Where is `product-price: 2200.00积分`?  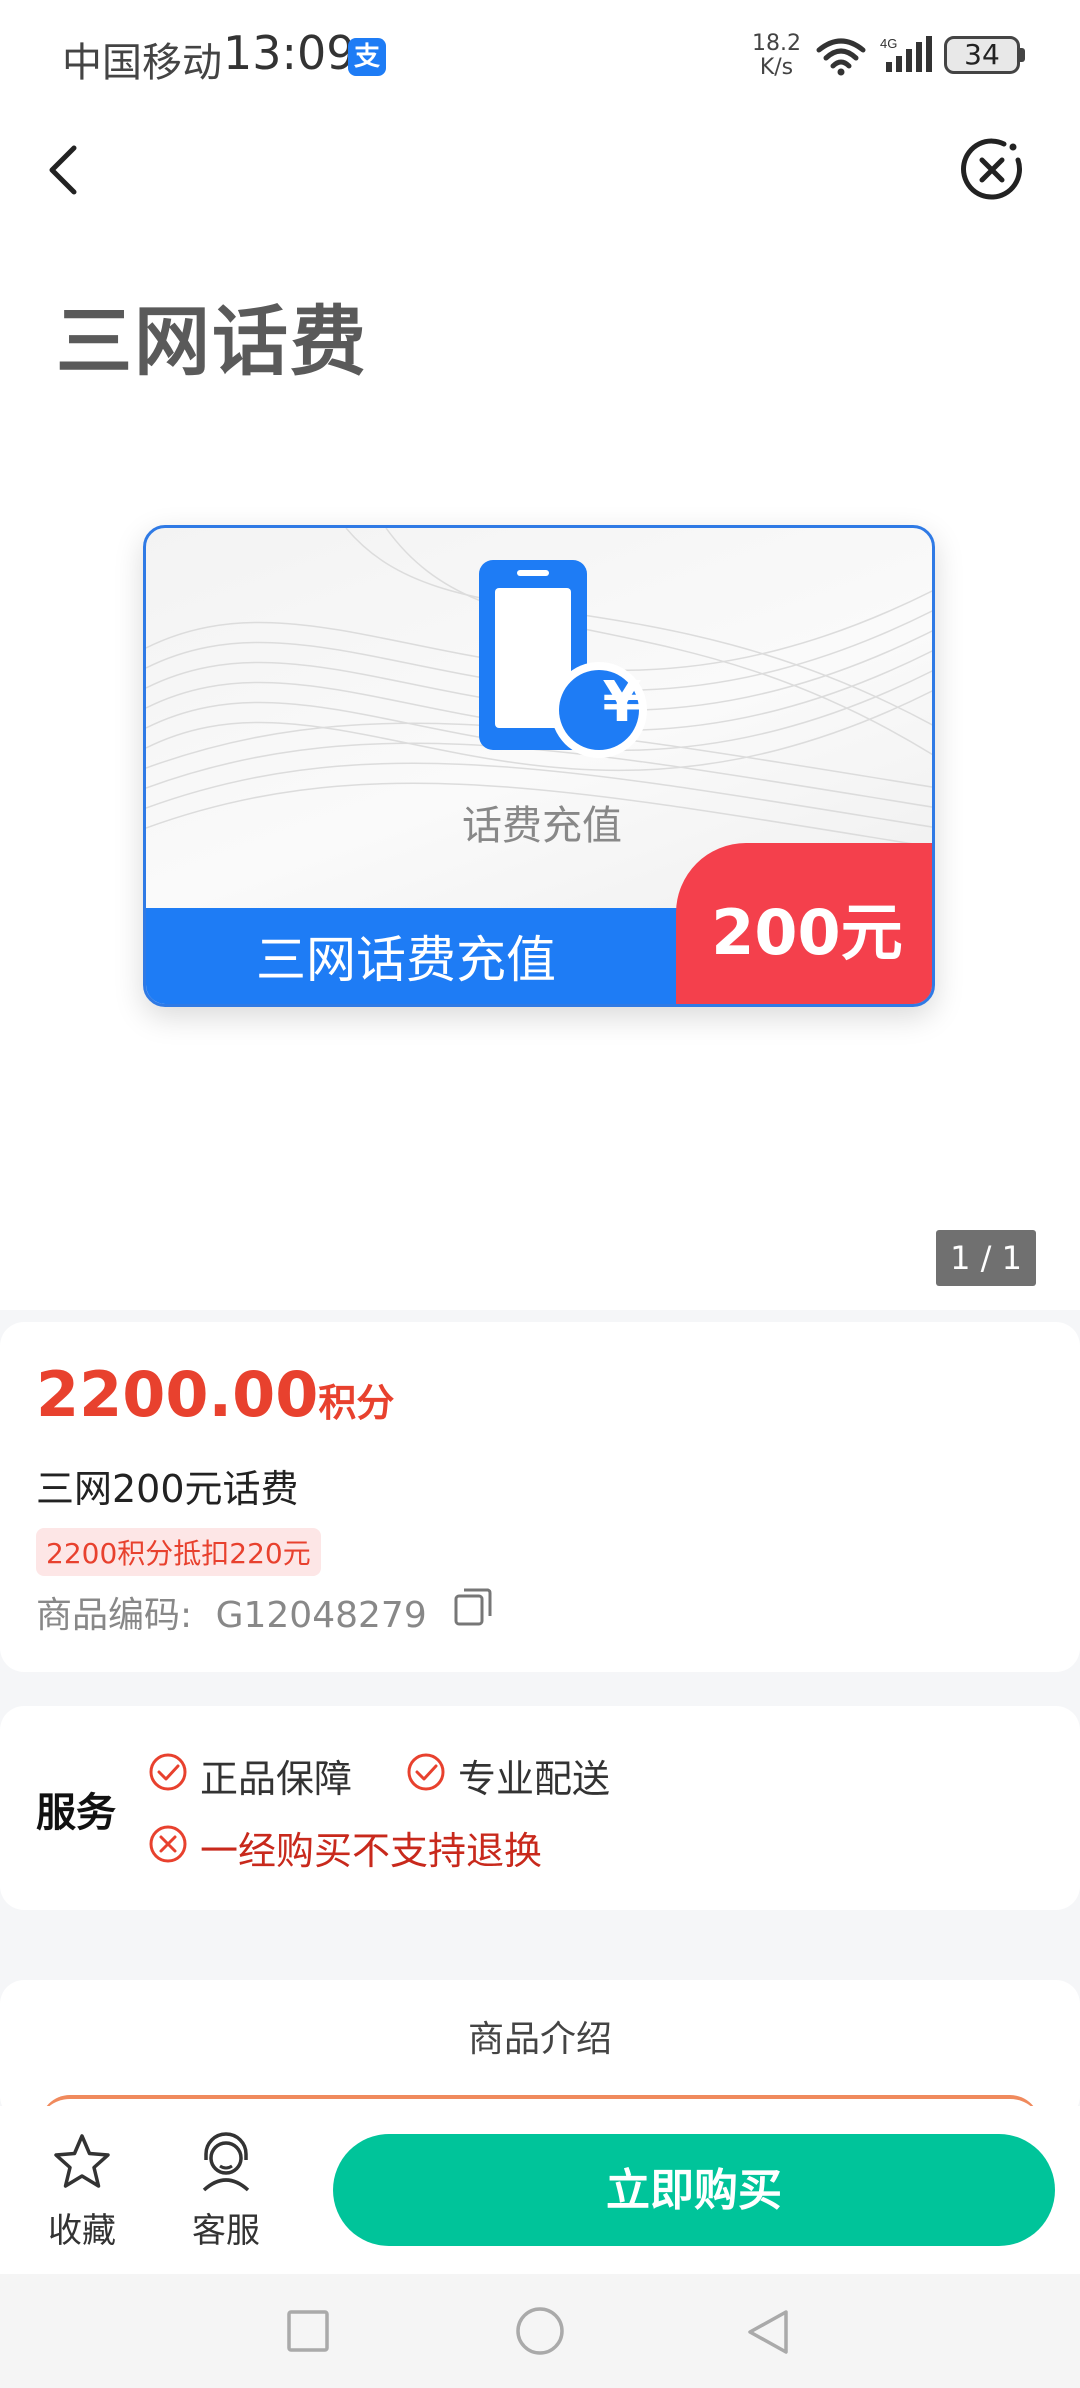
product-price: 2200.00积分 is located at coordinates (215, 1394).